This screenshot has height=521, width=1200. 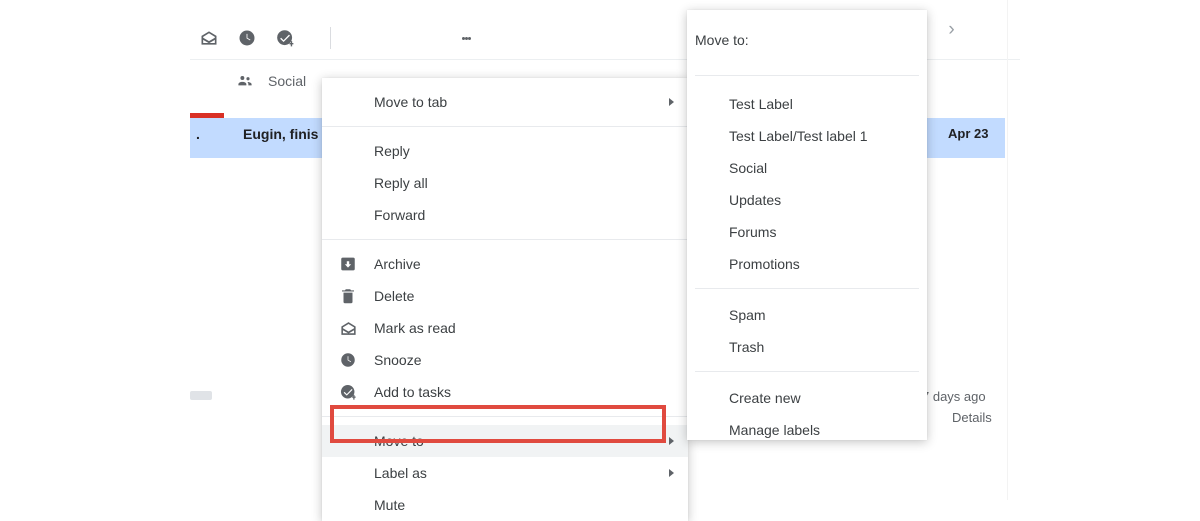 What do you see at coordinates (807, 168) in the screenshot?
I see `submenu-item-social: Social` at bounding box center [807, 168].